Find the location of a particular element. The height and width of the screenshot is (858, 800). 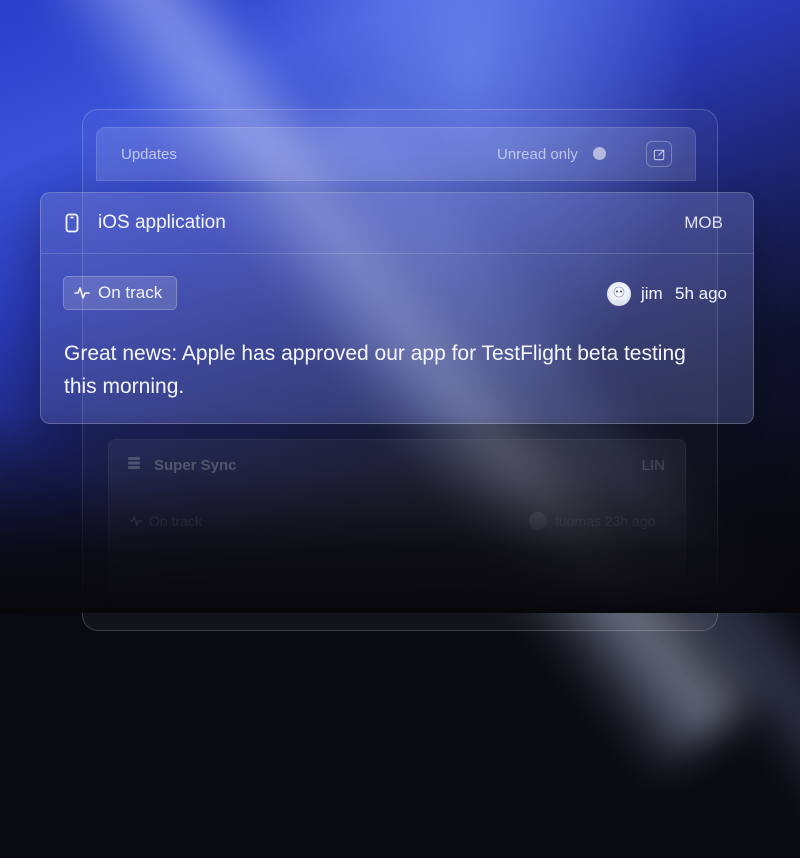

phone-icon is located at coordinates (72, 225).